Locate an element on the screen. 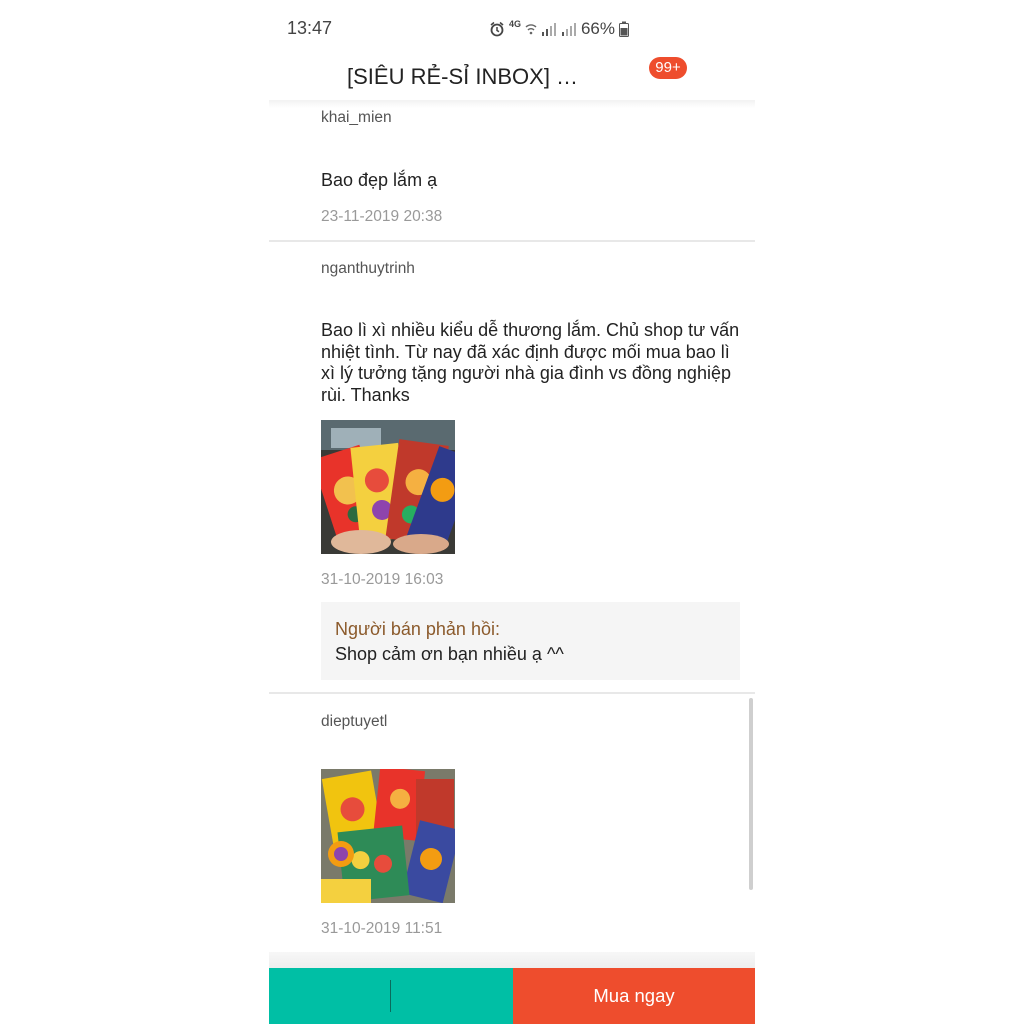 This screenshot has width=1024, height=1024. status-bar: 13:47 4G 66% is located at coordinates (512, 28).